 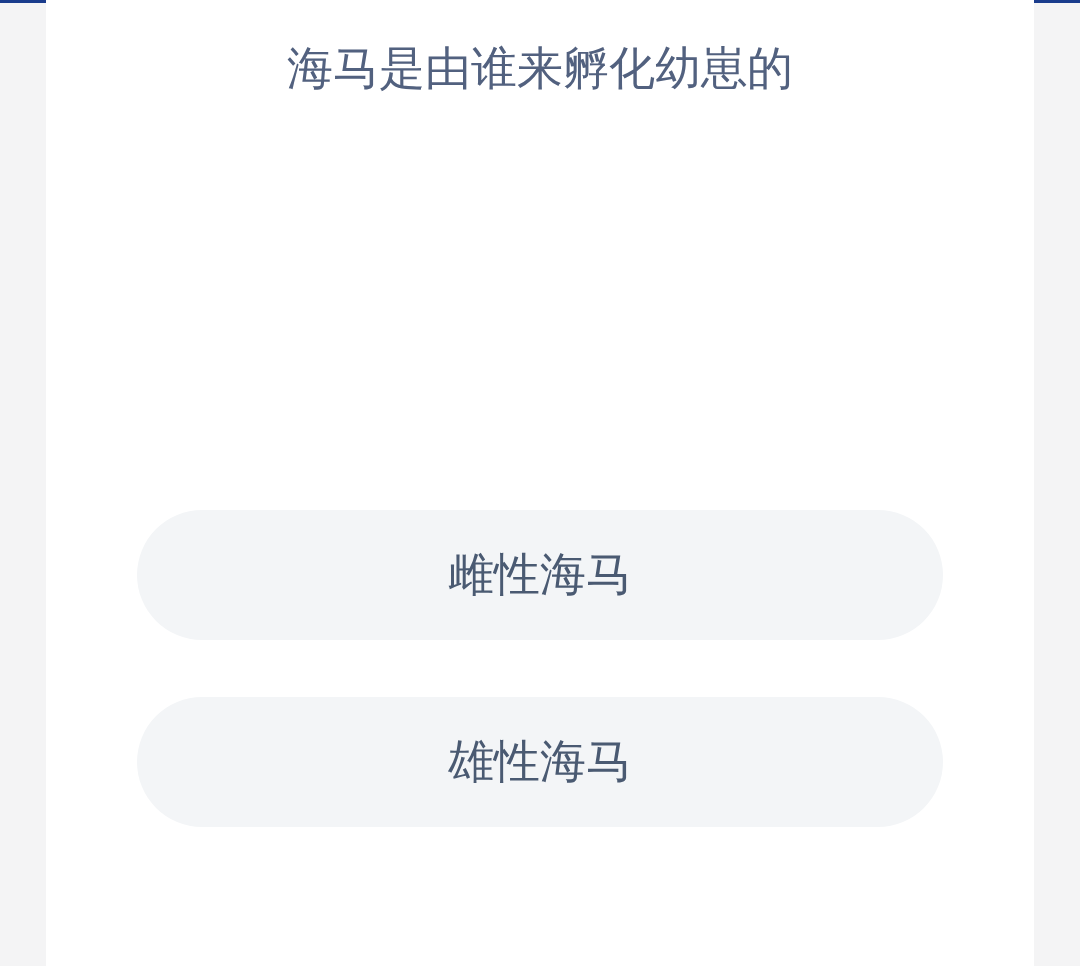 I want to click on answer-option: 雌性海马, so click(x=540, y=575).